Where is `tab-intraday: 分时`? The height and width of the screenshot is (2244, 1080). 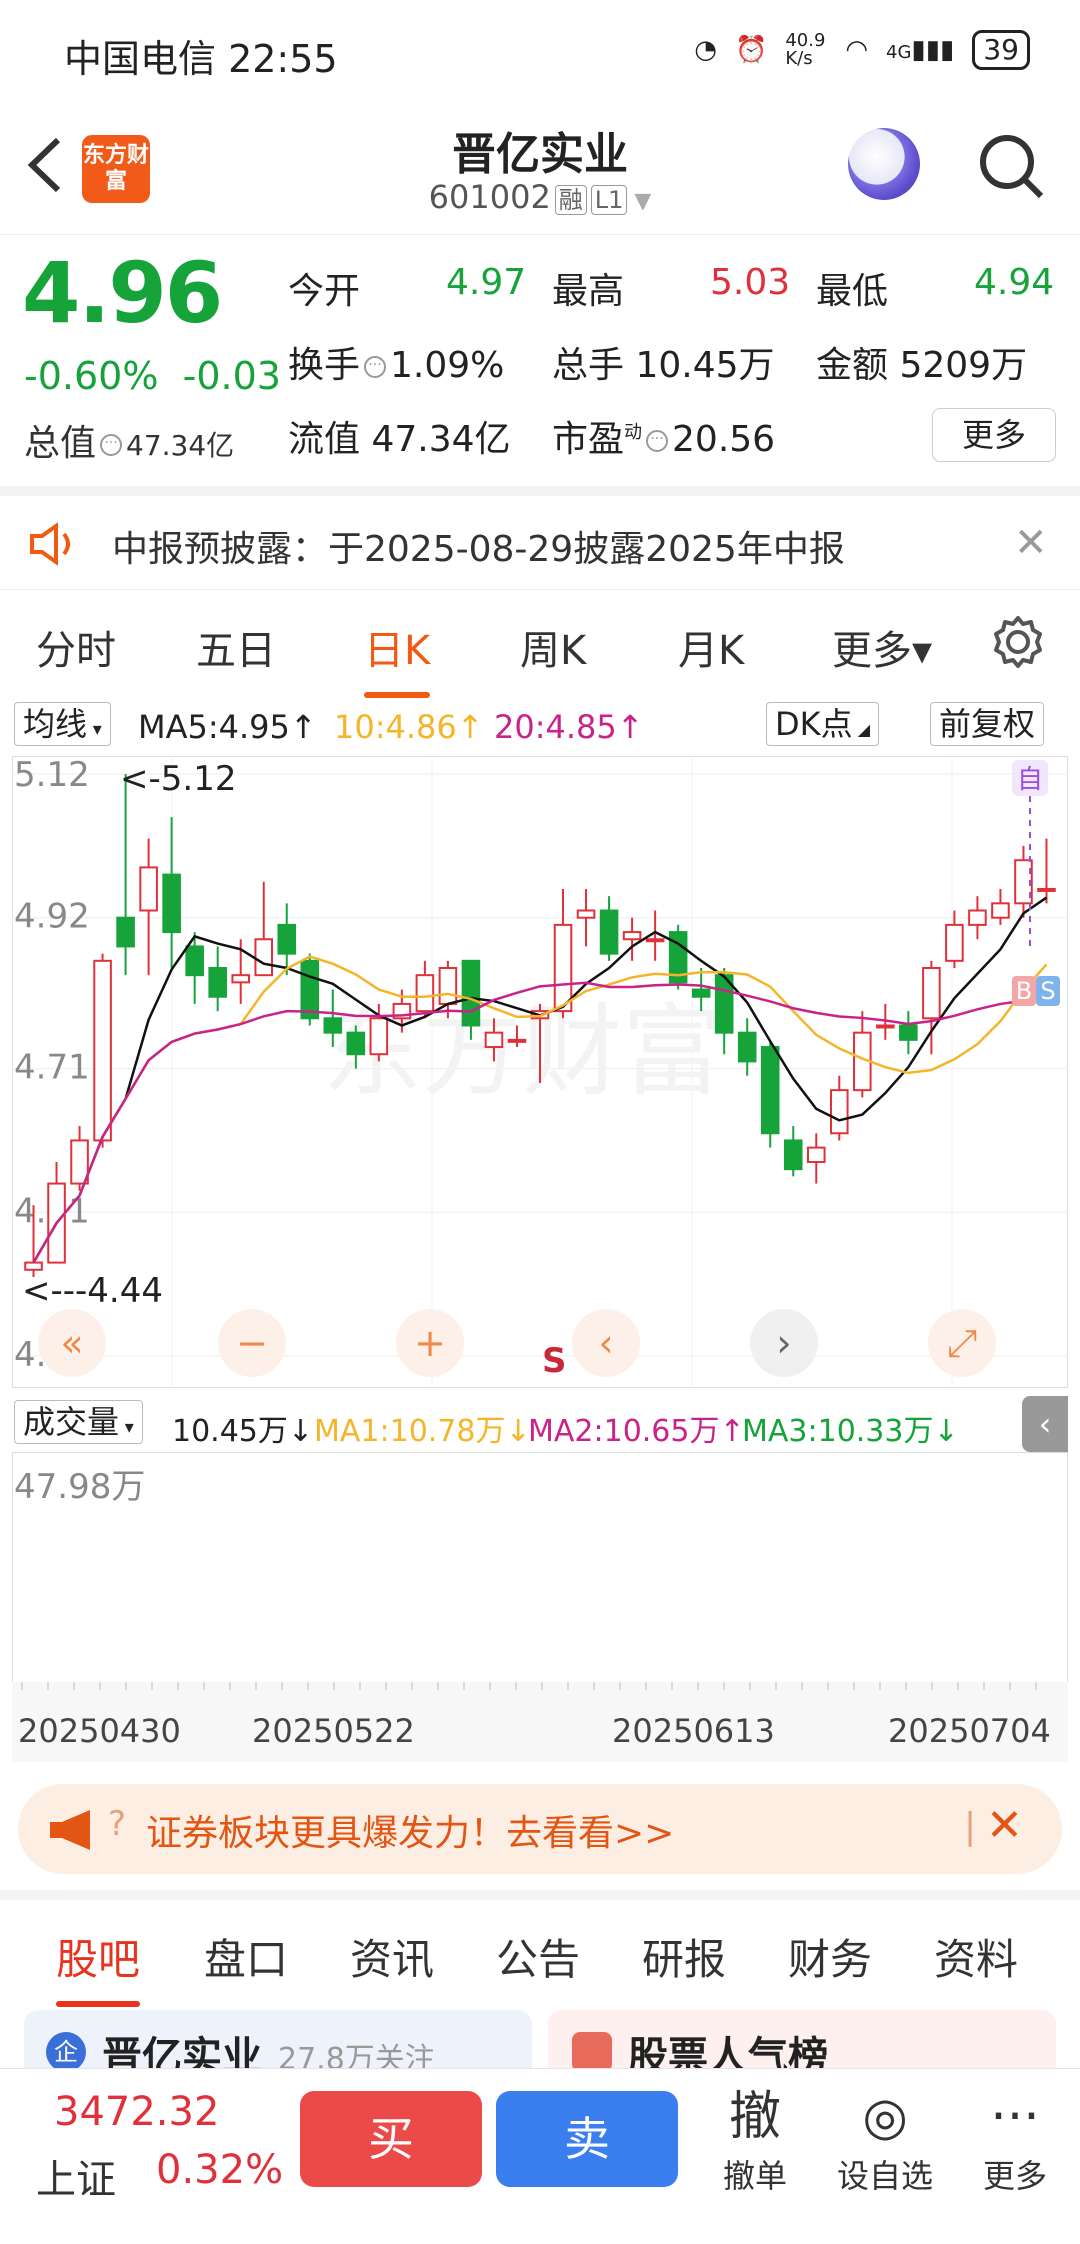
tab-intraday: 分时 is located at coordinates (76, 647).